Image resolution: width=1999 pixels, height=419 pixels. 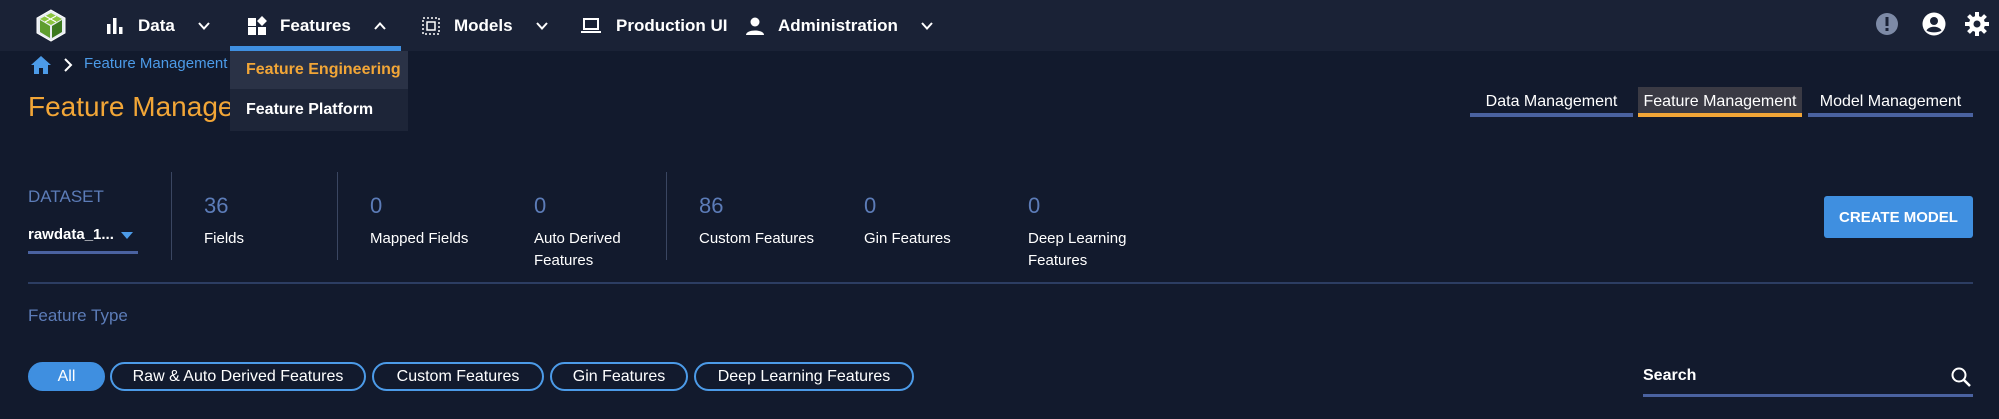 I want to click on nav-models: Models, so click(x=484, y=25).